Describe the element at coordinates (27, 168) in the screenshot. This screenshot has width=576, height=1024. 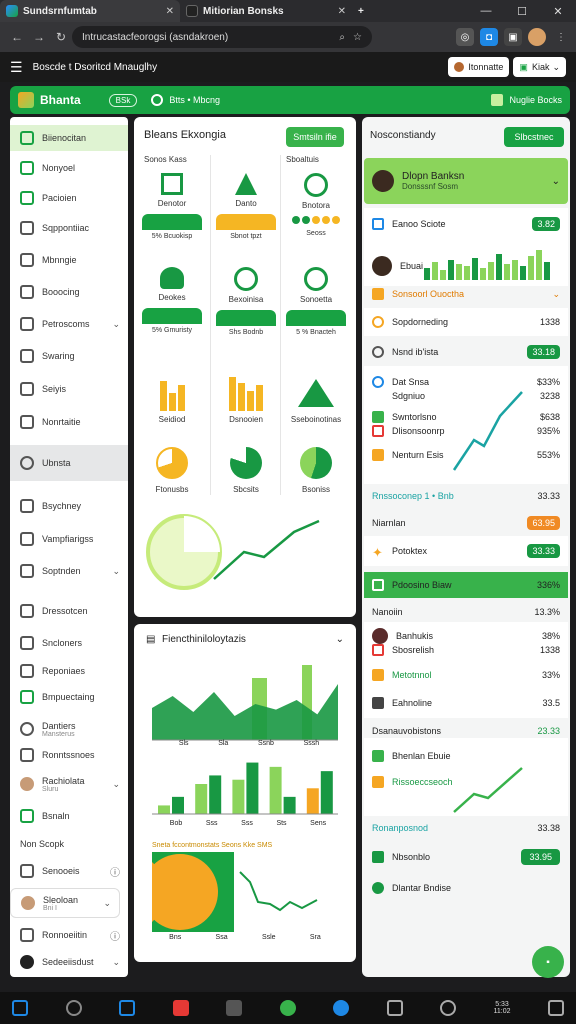
I see `document-icon` at that location.